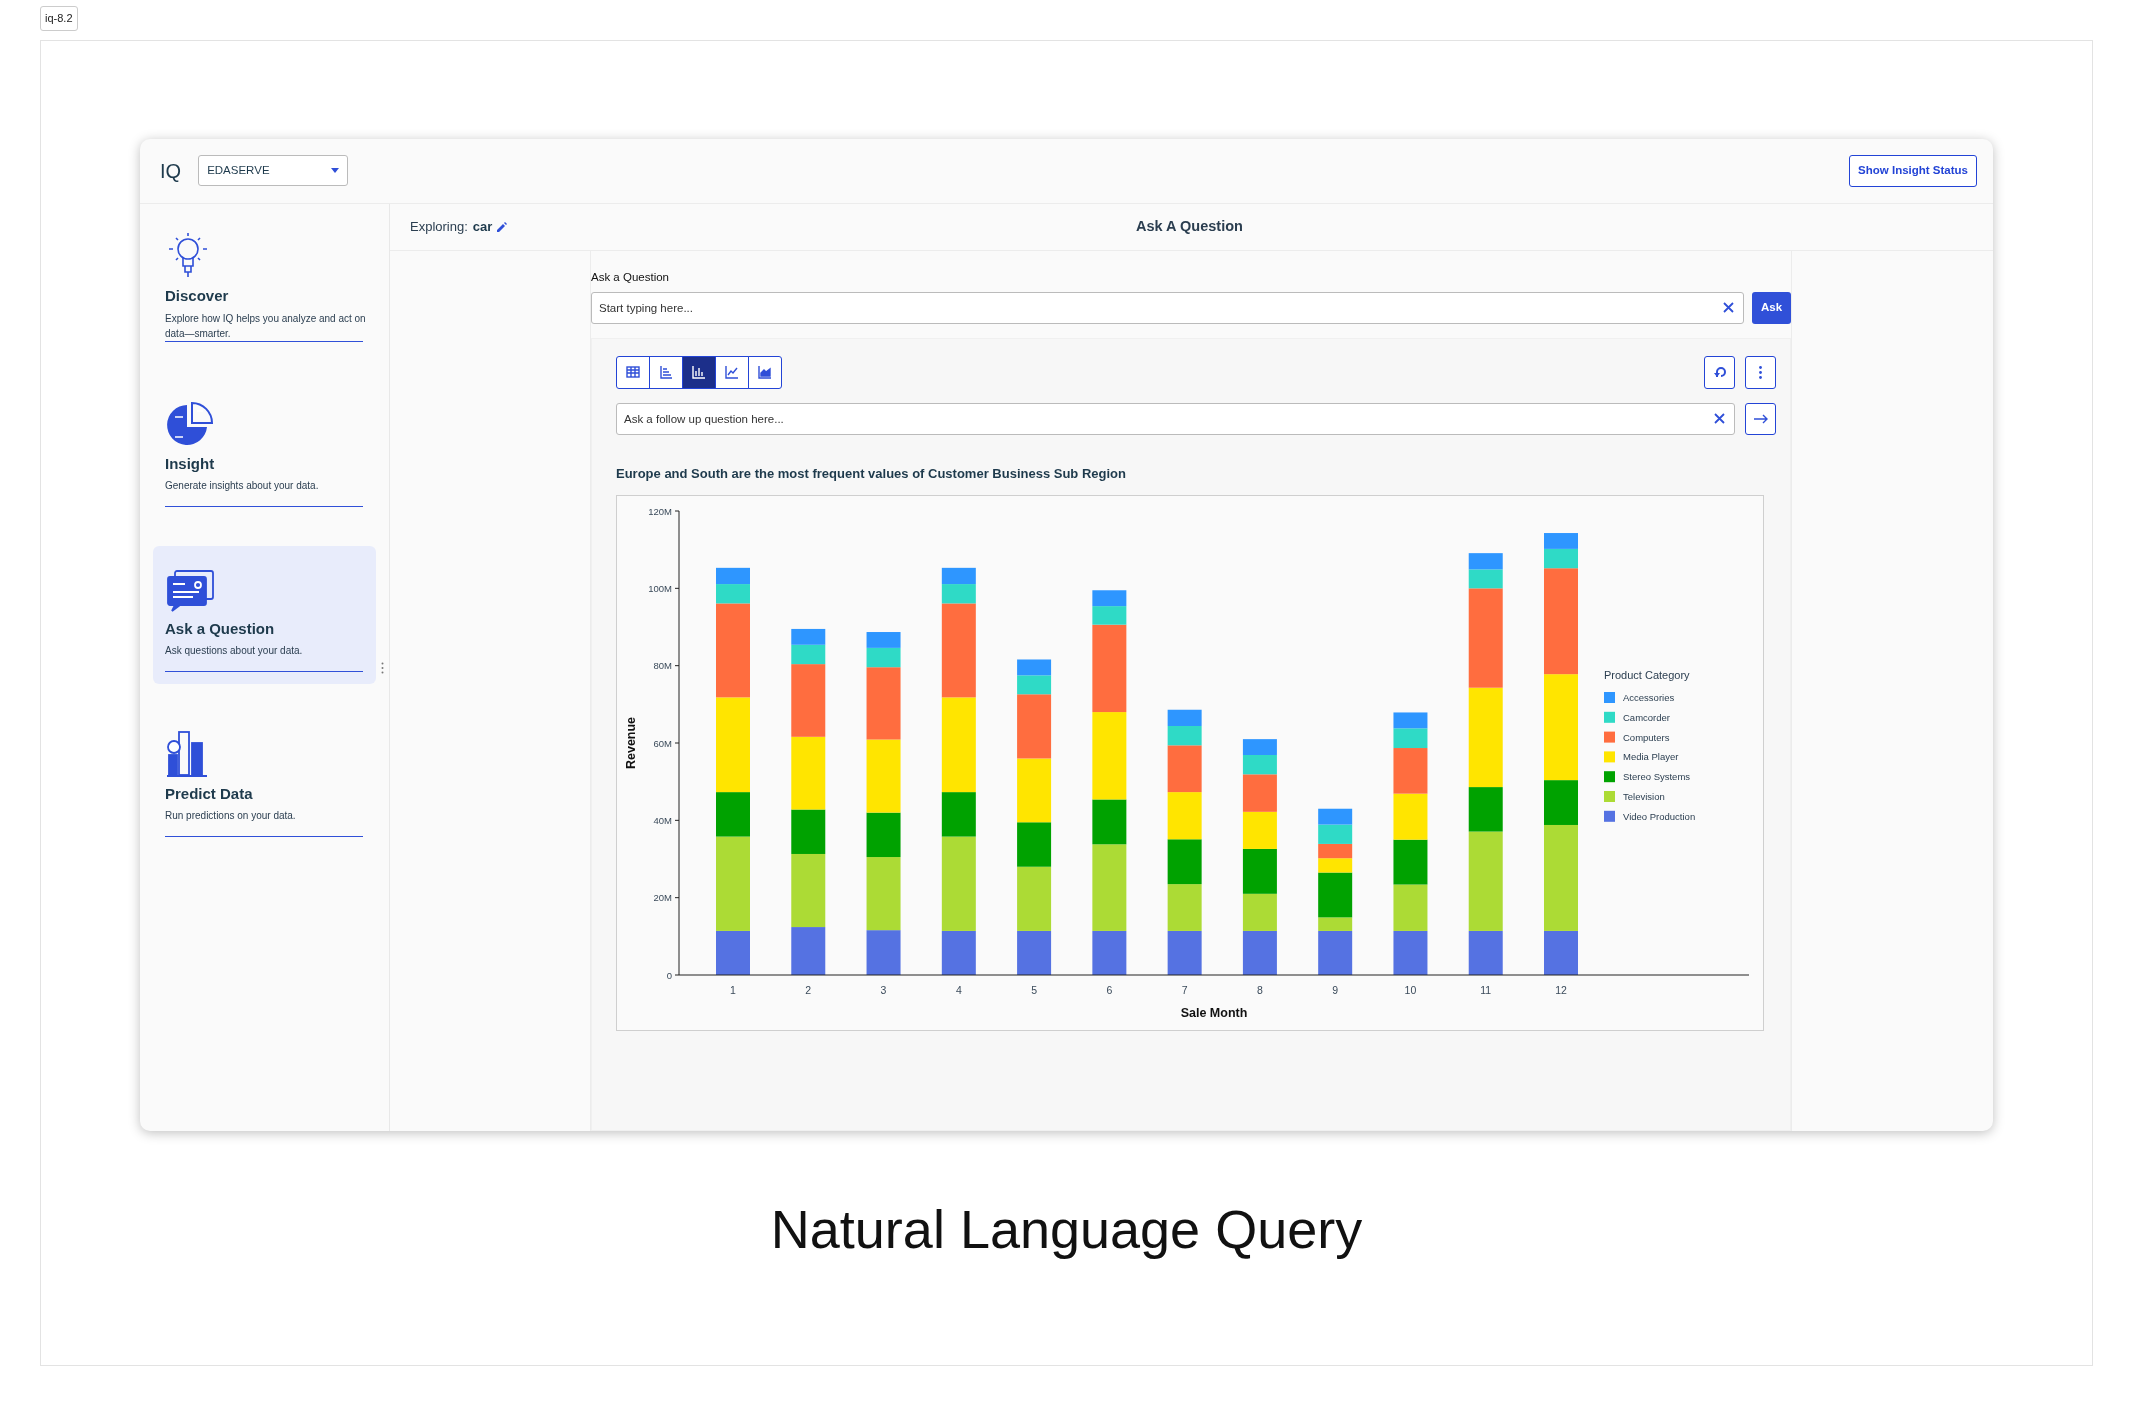 The width and height of the screenshot is (2133, 1407). I want to click on nav-item-title: Discover, so click(197, 296).